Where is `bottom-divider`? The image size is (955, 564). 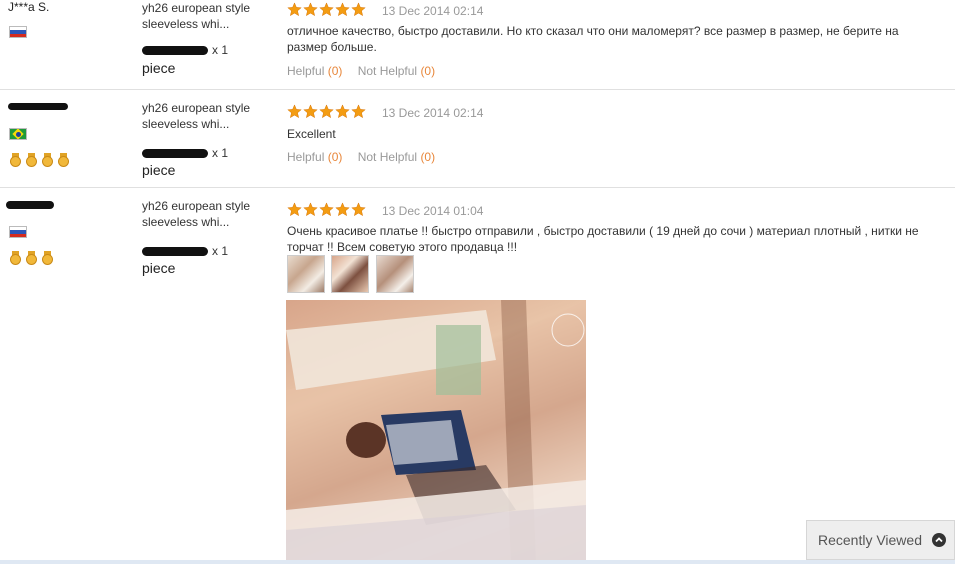 bottom-divider is located at coordinates (477, 562).